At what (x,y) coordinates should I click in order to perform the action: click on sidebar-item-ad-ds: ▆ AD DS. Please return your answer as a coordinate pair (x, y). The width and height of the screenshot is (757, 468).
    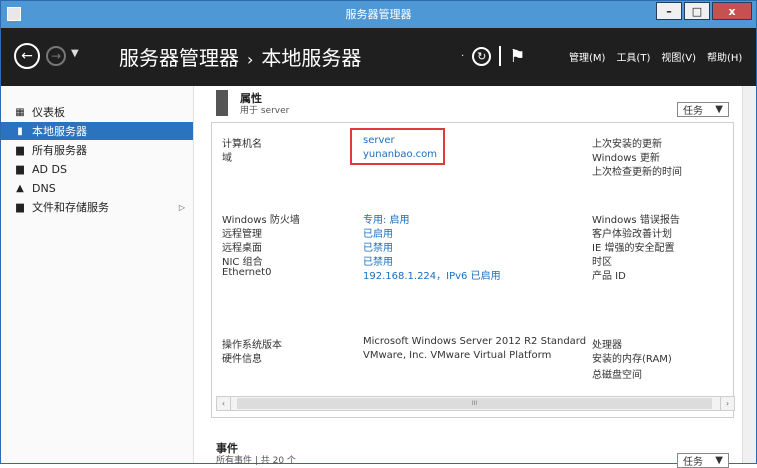
    Looking at the image, I should click on (97, 169).